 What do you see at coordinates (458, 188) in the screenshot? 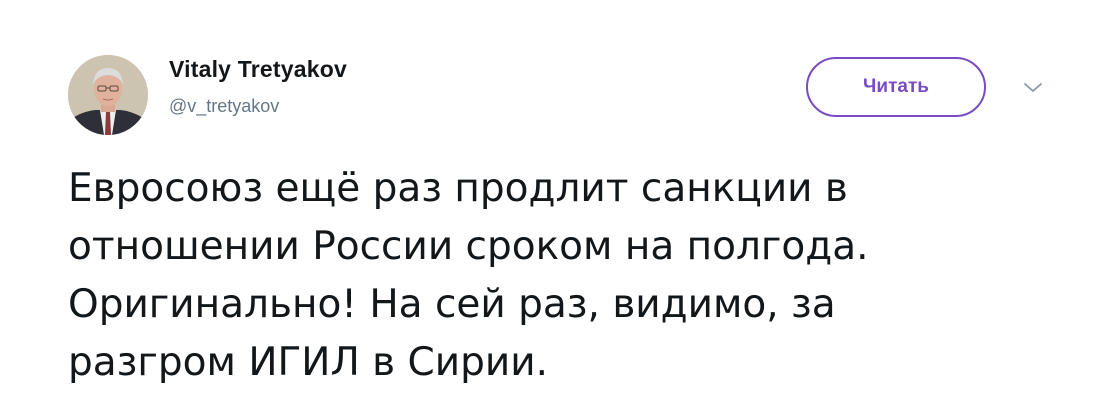
I see `tweet-text-line: Евросоюз ещё раз продлит санкции в` at bounding box center [458, 188].